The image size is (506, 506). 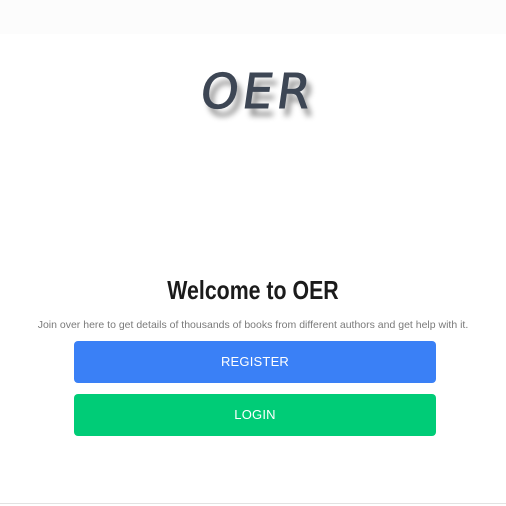 What do you see at coordinates (255, 415) in the screenshot?
I see `login-button: LOGIN` at bounding box center [255, 415].